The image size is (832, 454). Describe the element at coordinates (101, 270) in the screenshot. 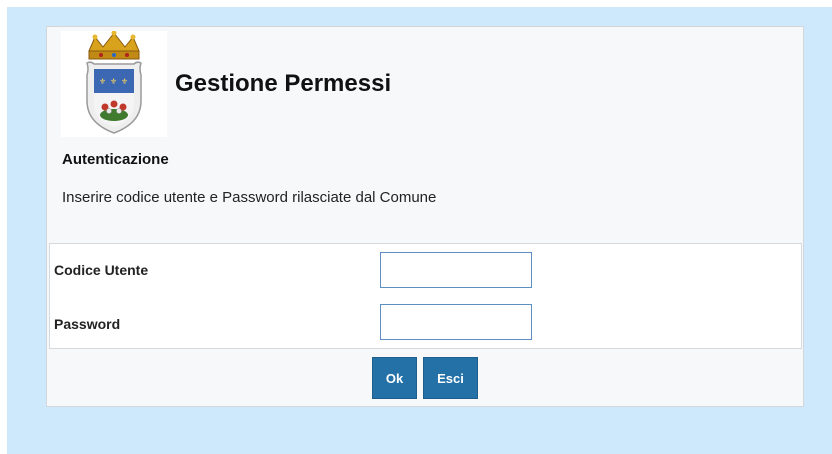

I see `user-code-label: Codice Utente` at that location.